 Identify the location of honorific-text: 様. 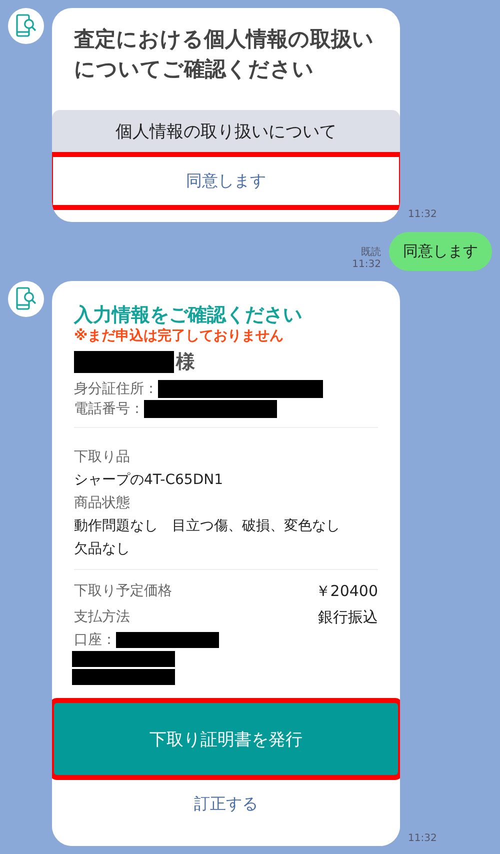
(185, 362).